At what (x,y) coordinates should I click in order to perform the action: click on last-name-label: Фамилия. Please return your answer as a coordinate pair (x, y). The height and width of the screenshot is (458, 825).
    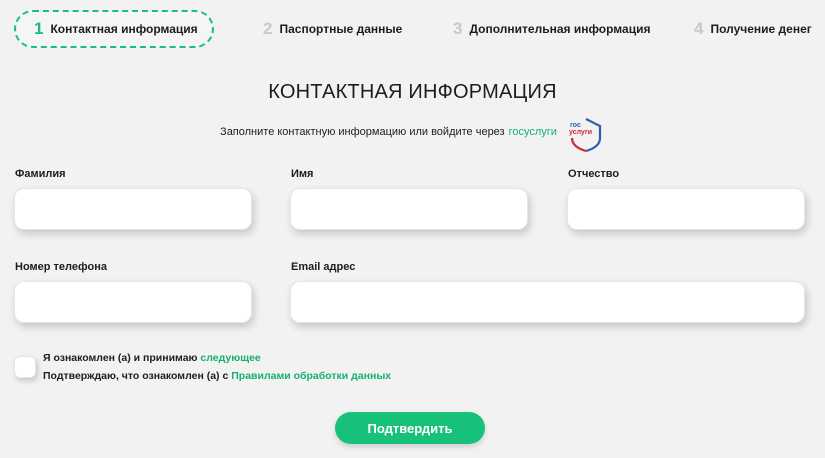
    Looking at the image, I should click on (40, 174).